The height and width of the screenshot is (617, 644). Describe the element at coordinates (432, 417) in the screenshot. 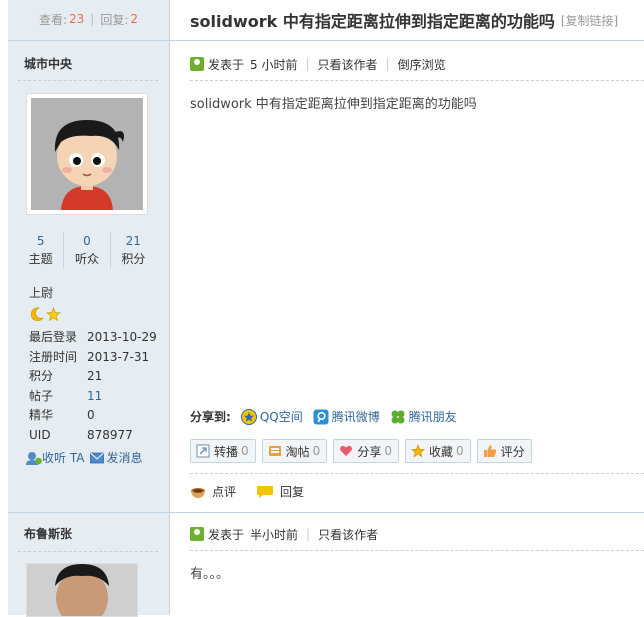

I see `share-friends-label: 腾讯朋友` at that location.